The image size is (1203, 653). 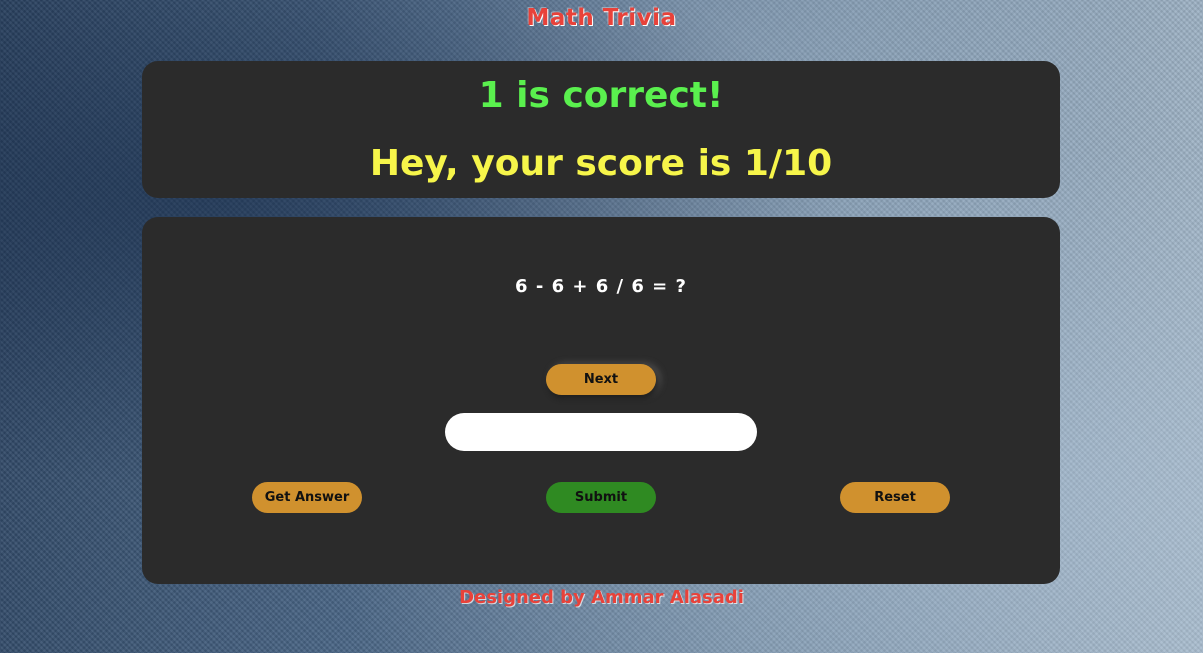 I want to click on reset-button: Reset, so click(x=895, y=497).